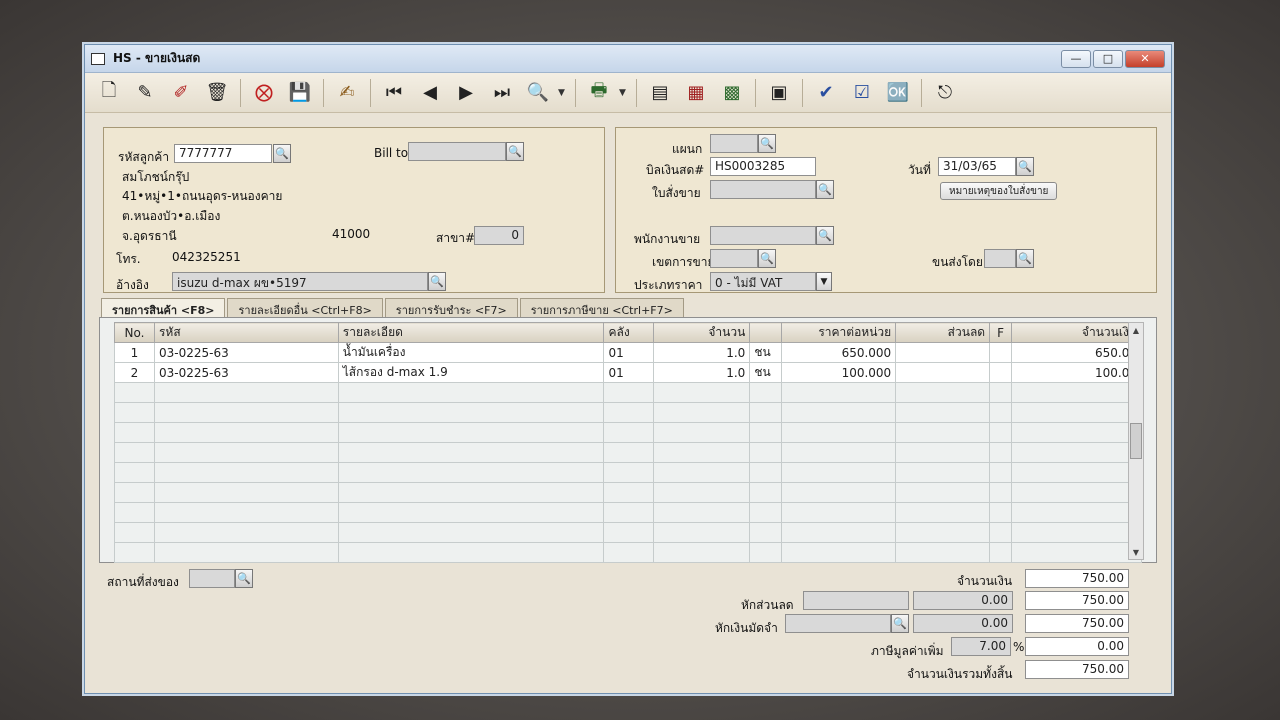 The height and width of the screenshot is (720, 1280). What do you see at coordinates (1076, 352) in the screenshot?
I see `cell-amount: 650.00` at bounding box center [1076, 352].